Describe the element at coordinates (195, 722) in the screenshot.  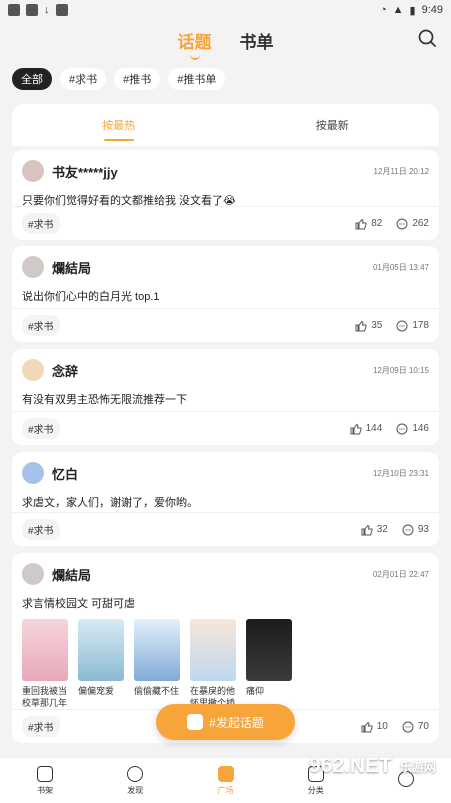
I see `edit-icon` at that location.